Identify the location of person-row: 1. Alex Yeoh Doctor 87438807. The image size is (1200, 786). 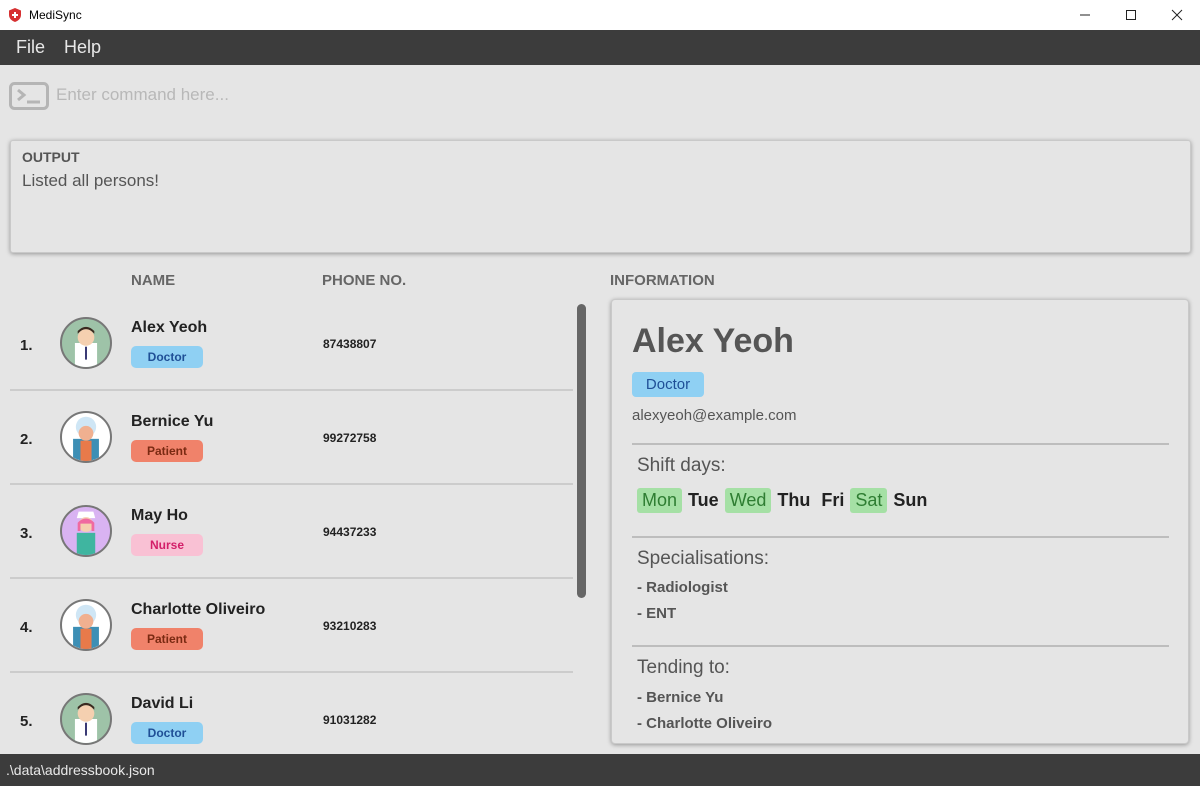
(291, 344).